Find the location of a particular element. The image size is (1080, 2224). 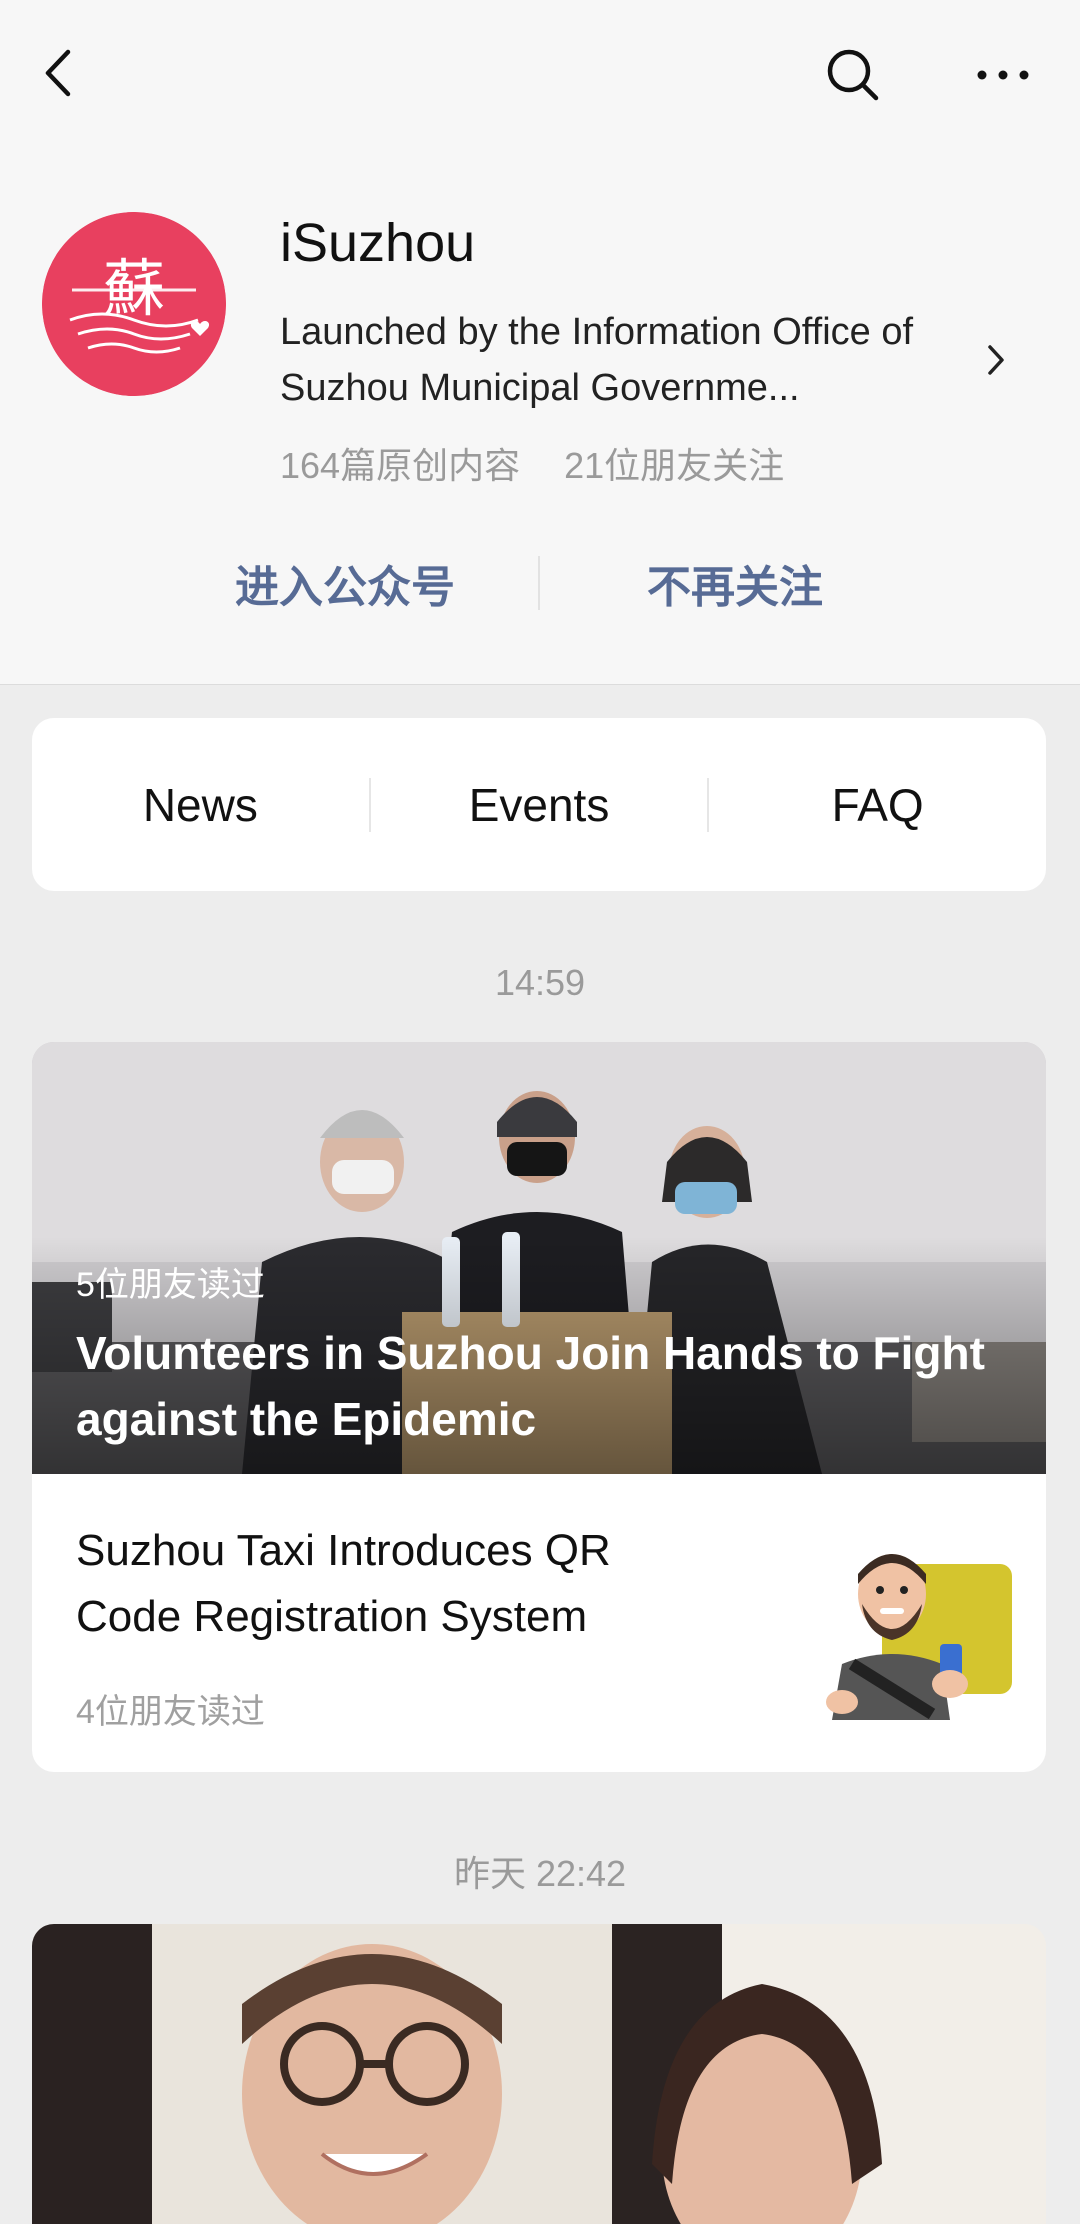

article-group-card is located at coordinates (539, 2074).